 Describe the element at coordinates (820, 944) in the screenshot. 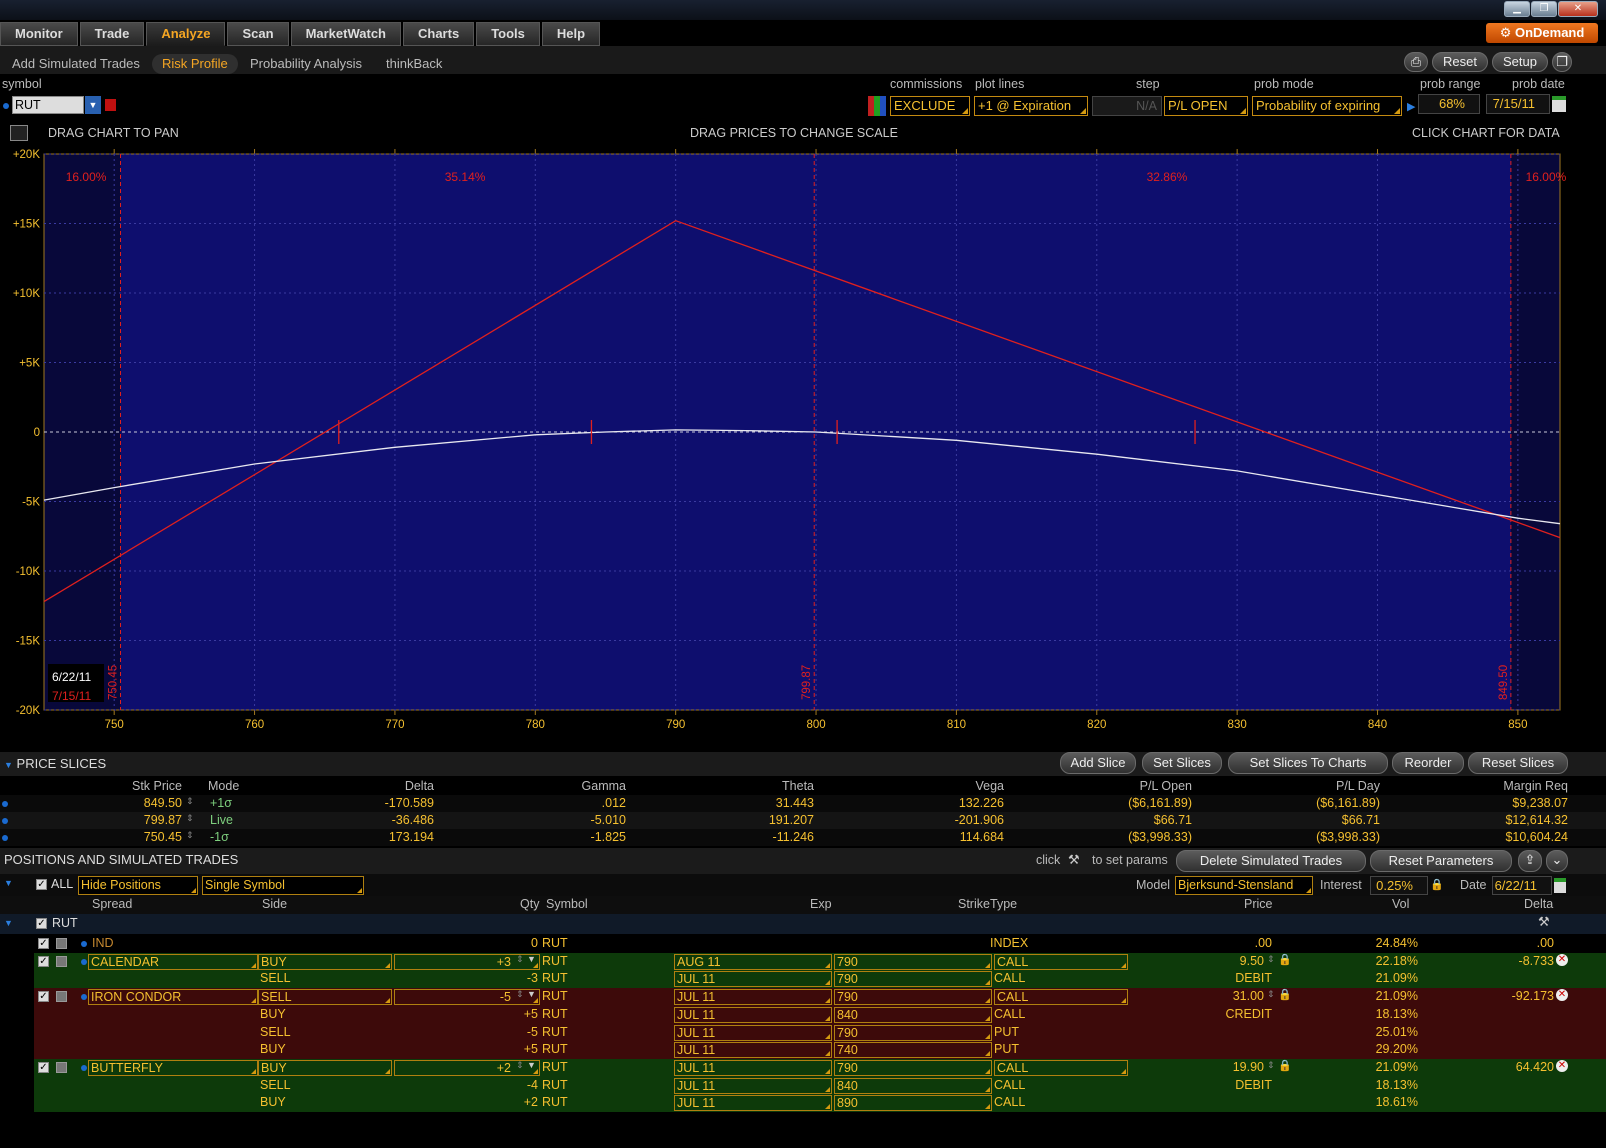

I see `position-row: ✓ IND 0 RUT INDEX .00 24.84% .00` at that location.